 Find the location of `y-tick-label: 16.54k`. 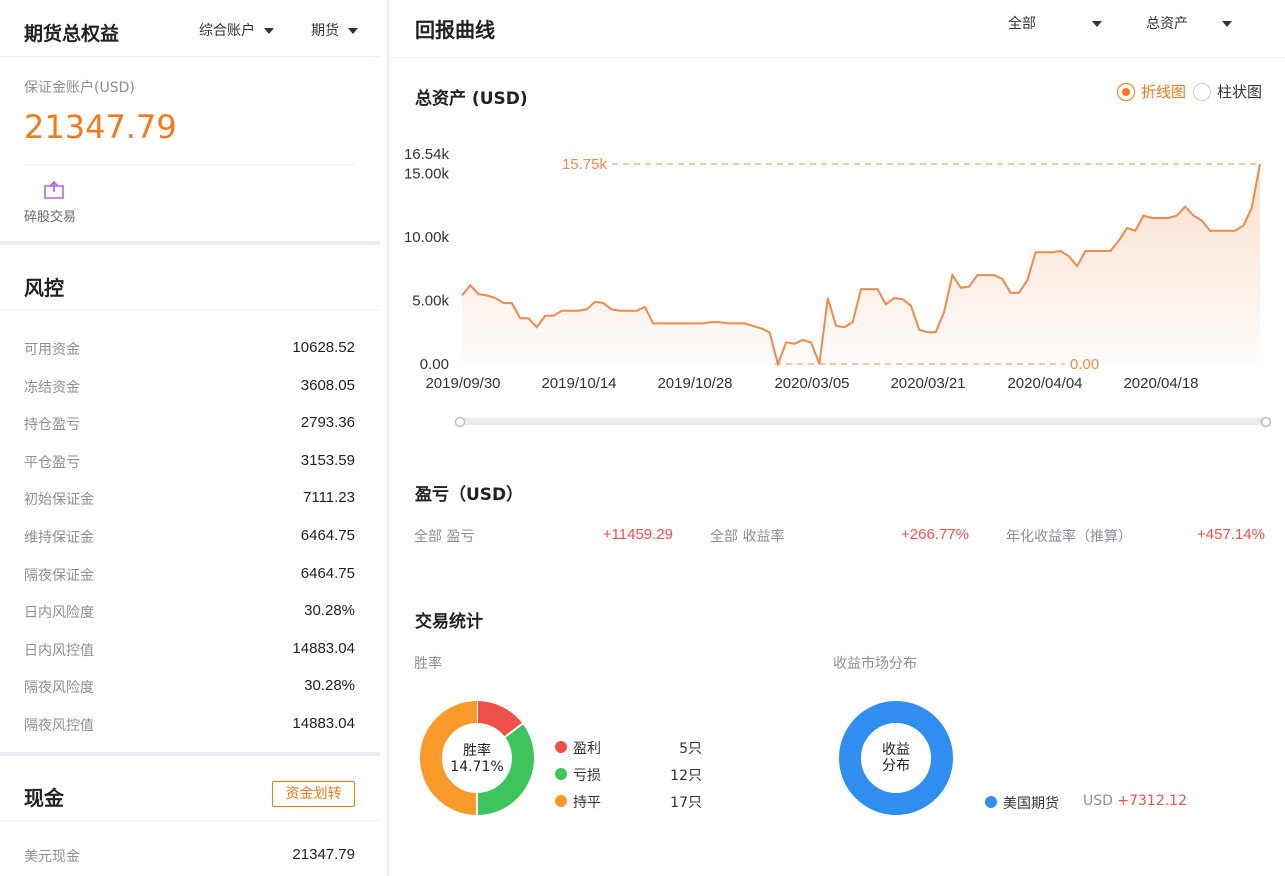

y-tick-label: 16.54k is located at coordinates (427, 154).